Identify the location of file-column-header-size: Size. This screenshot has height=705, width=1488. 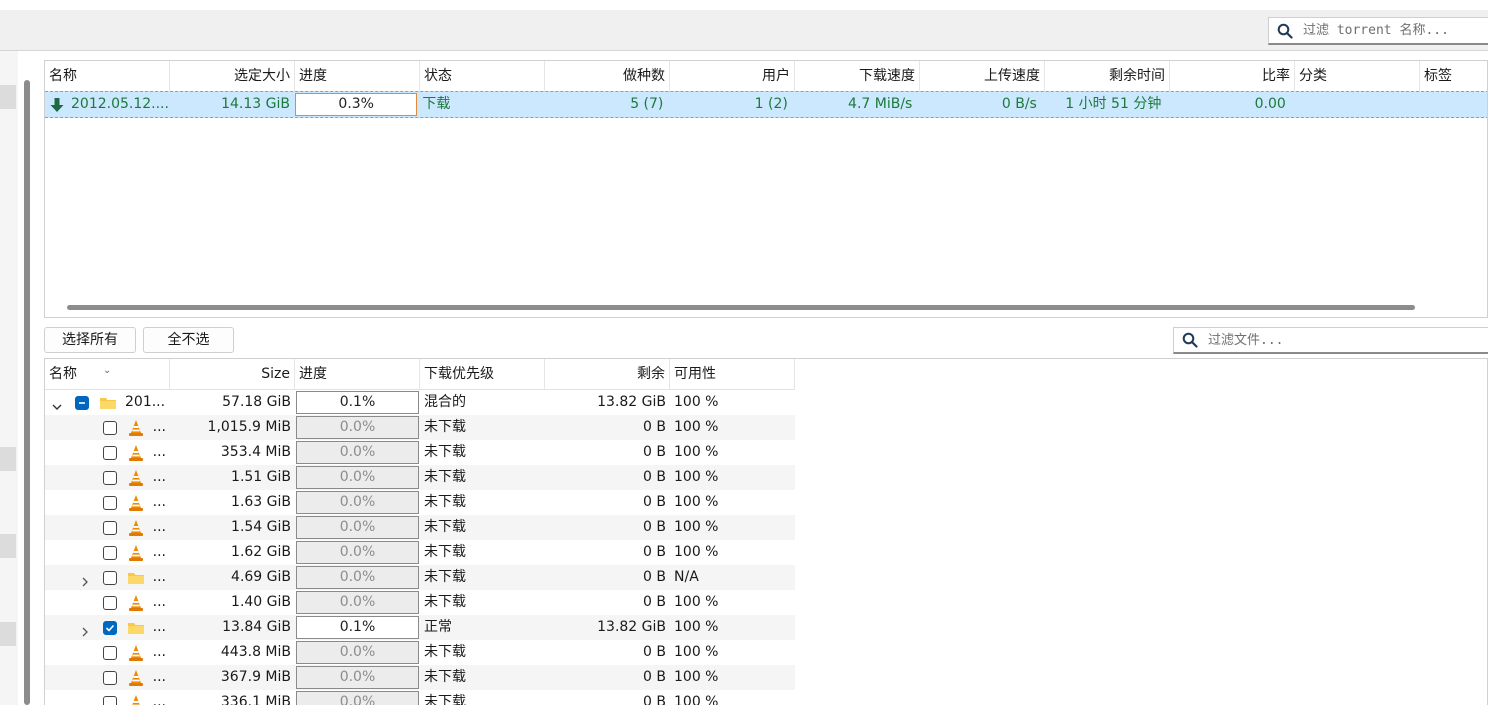
(232, 374).